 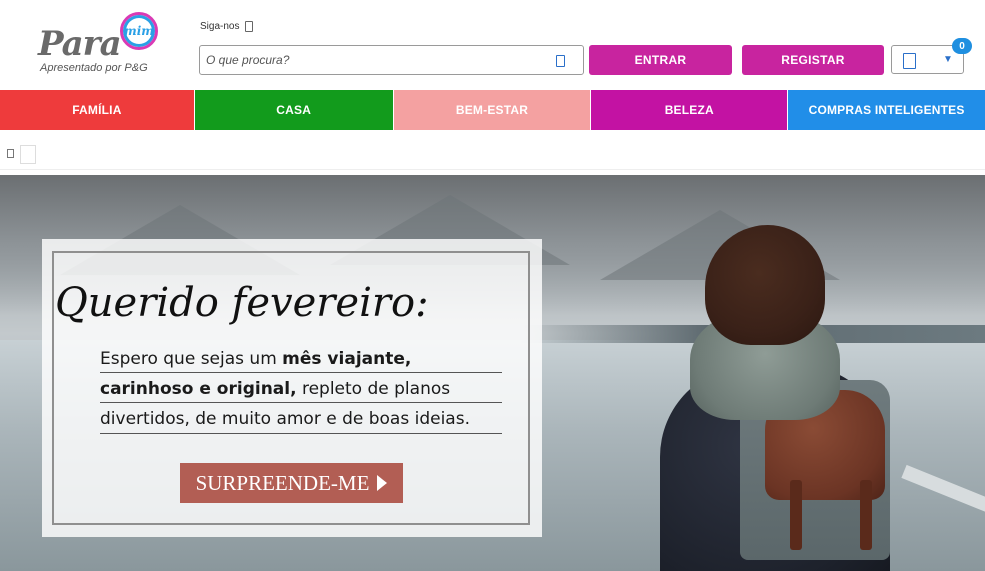 What do you see at coordinates (909, 61) in the screenshot?
I see `cart-icon` at bounding box center [909, 61].